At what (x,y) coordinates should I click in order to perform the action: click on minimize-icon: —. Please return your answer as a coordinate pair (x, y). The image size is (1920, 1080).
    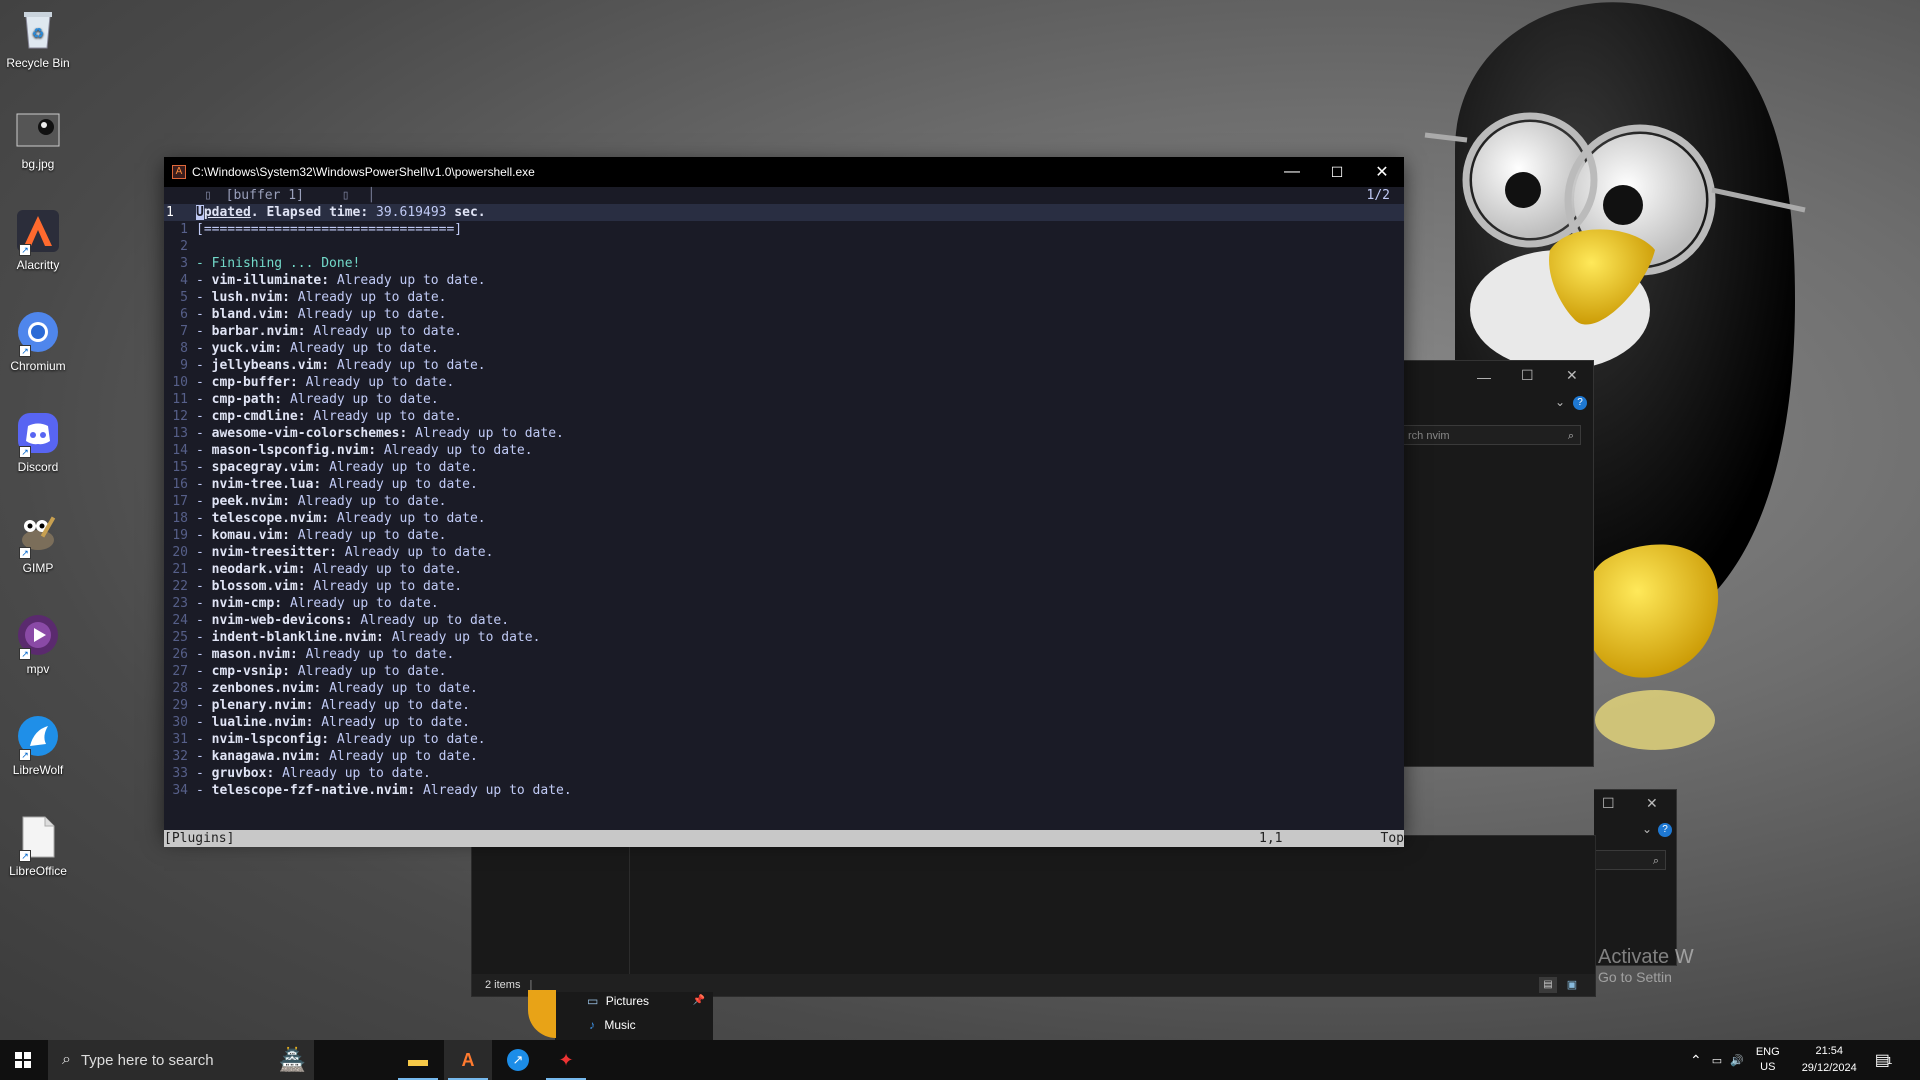
    Looking at the image, I should click on (1484, 377).